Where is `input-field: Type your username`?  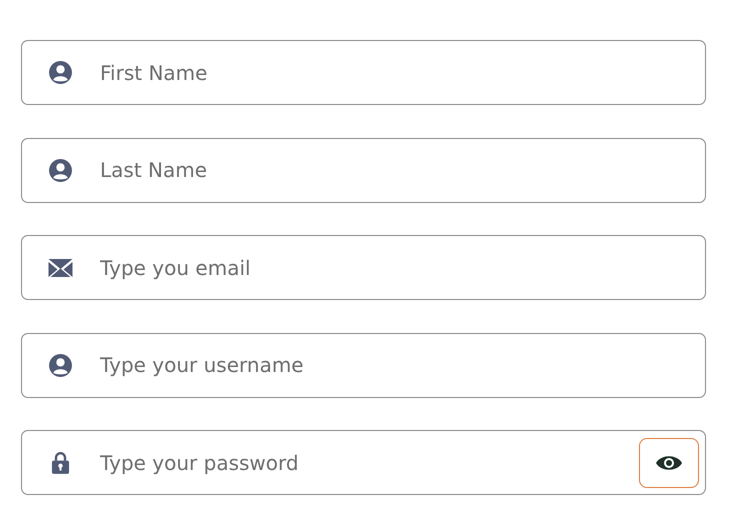
input-field: Type your username is located at coordinates (363, 365).